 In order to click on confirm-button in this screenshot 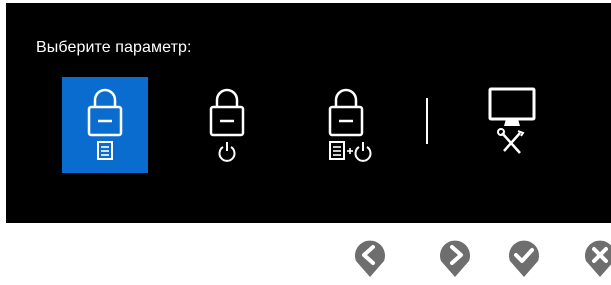, I will do `click(524, 258)`.